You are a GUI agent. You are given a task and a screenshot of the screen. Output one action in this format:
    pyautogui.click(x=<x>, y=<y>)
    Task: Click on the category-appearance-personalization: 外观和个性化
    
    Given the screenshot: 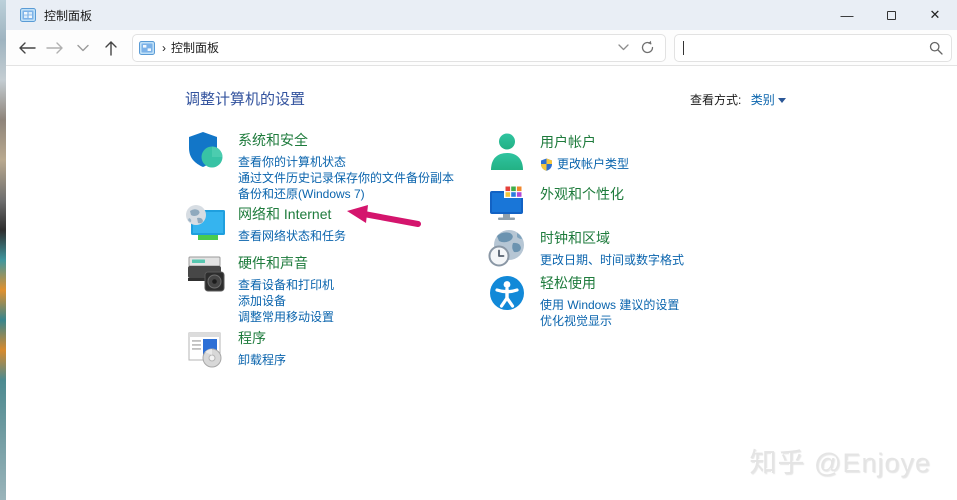 What is the action you would take?
    pyautogui.click(x=555, y=204)
    